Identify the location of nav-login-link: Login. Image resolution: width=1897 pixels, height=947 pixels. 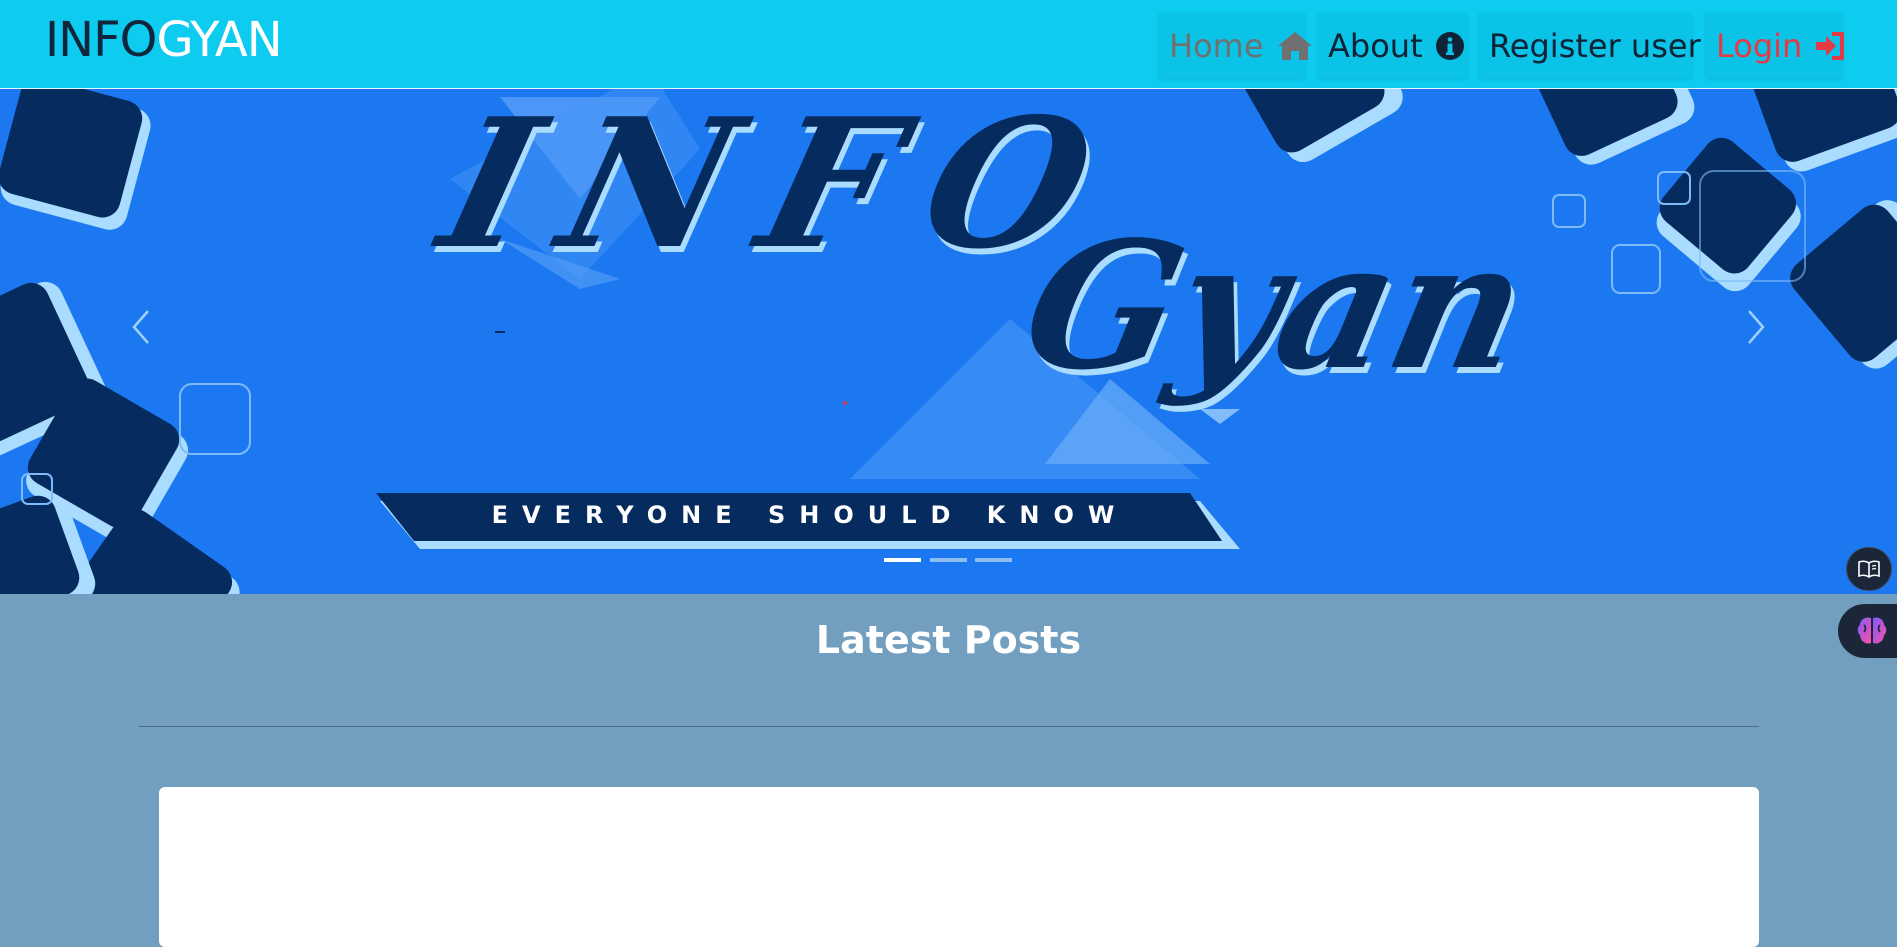
(1775, 46).